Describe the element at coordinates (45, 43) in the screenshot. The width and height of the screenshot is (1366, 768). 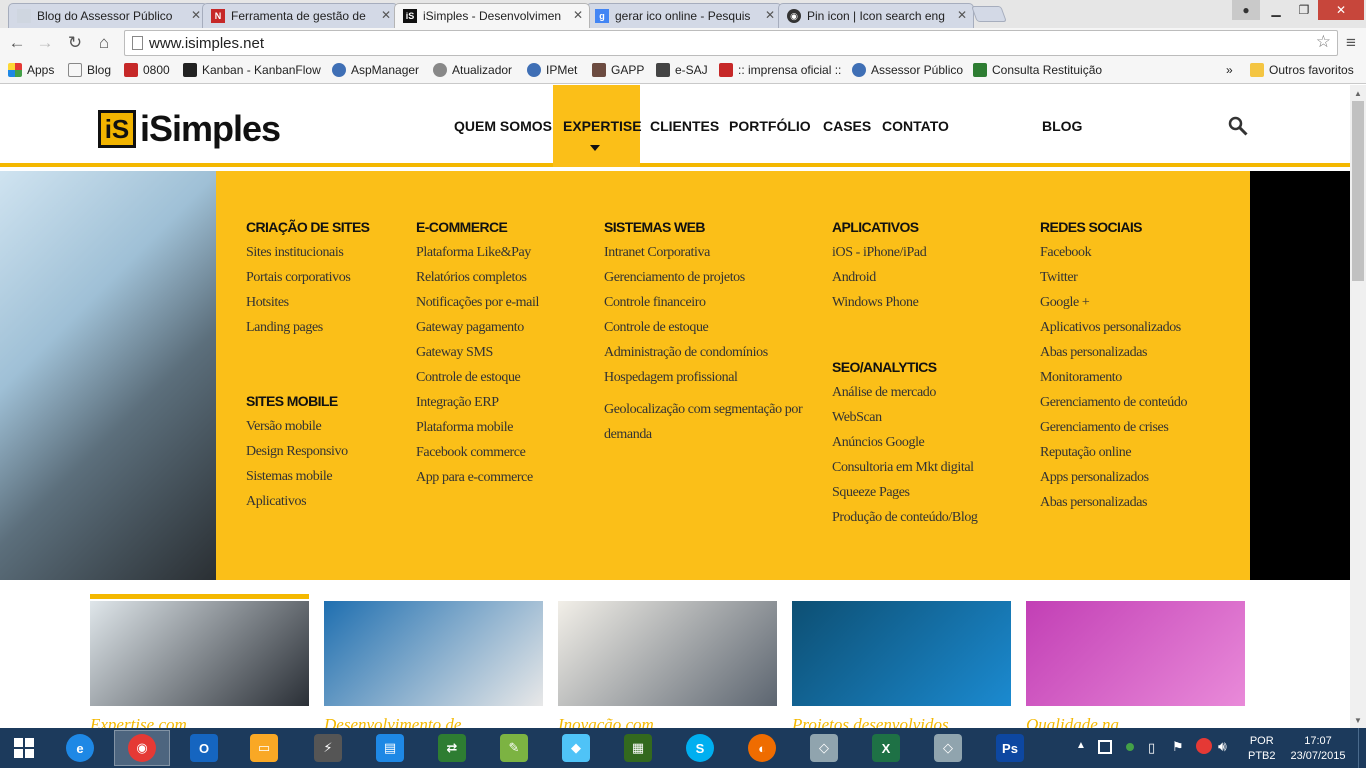
I see `forward-arrow-icon: →` at that location.